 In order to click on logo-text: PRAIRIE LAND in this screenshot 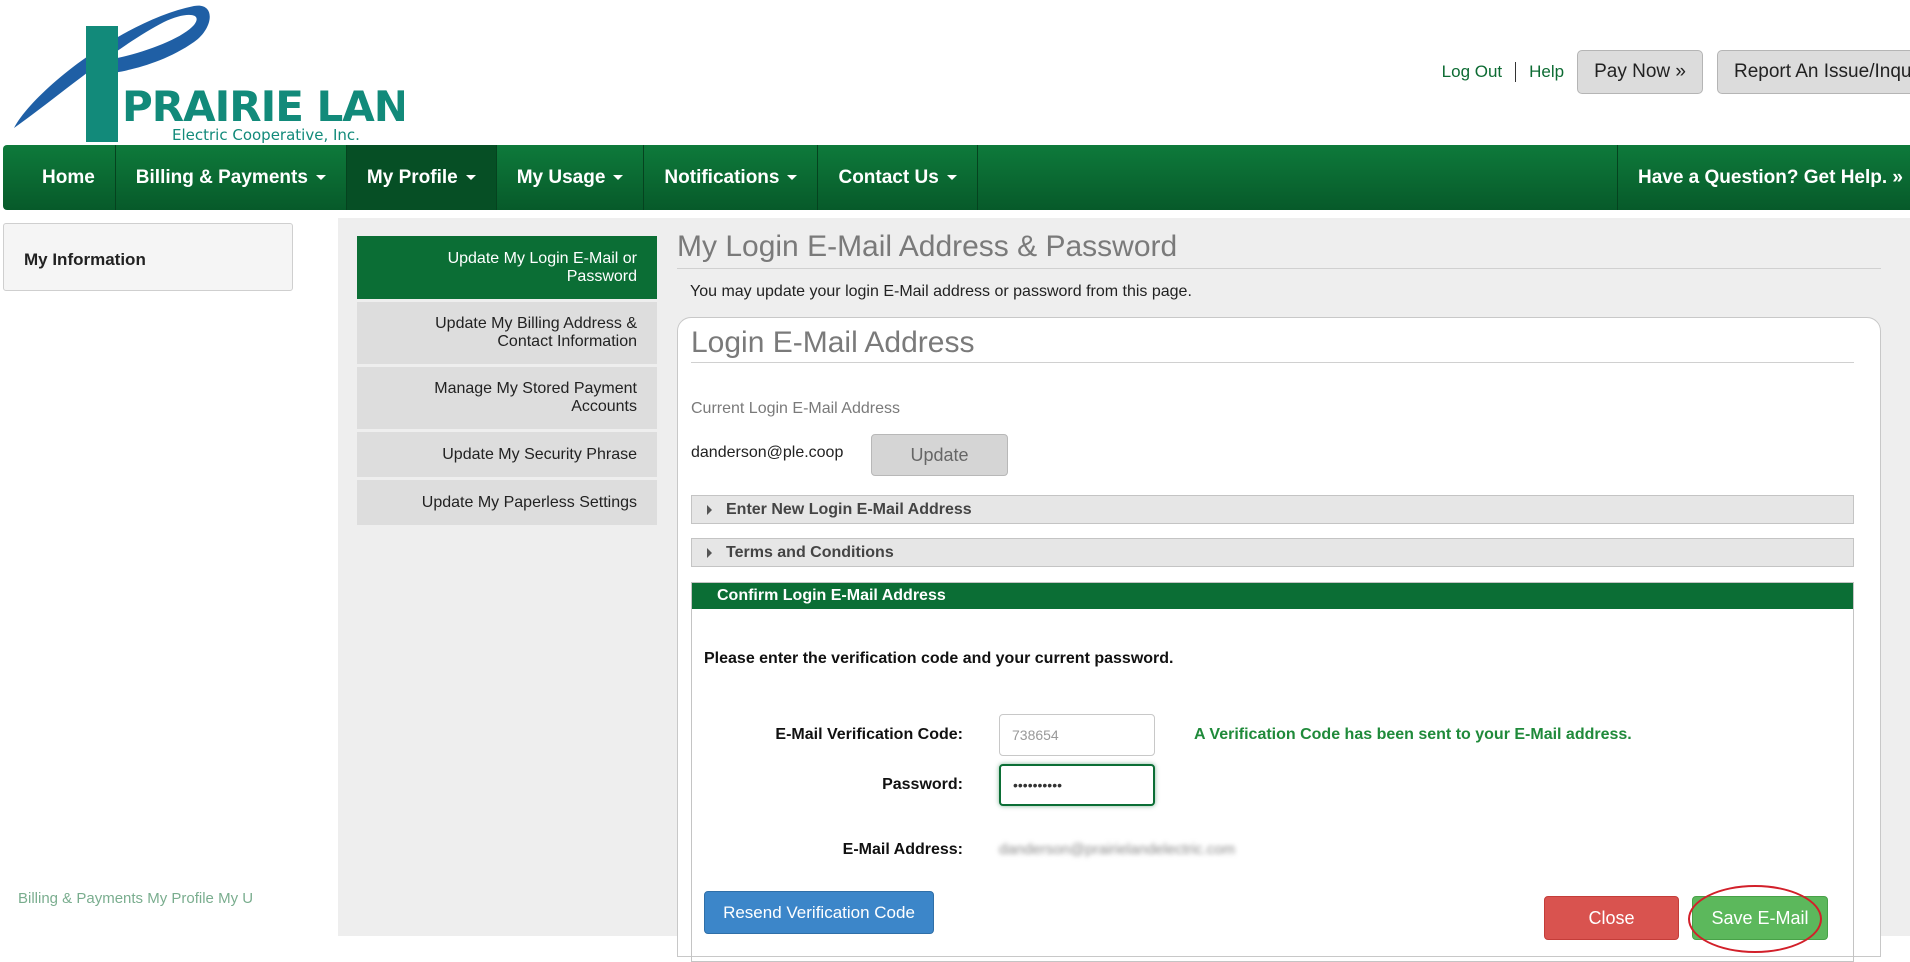, I will do `click(263, 106)`.